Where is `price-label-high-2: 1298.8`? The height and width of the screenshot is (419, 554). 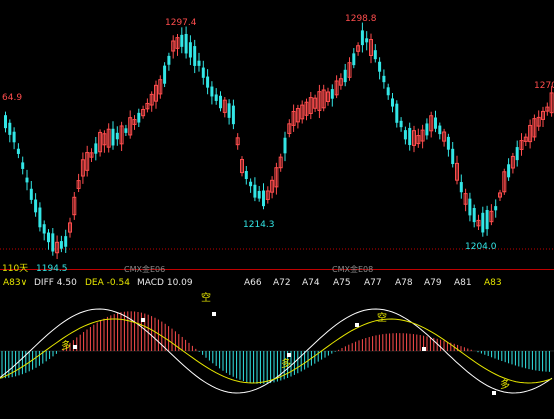 price-label-high-2: 1298.8 is located at coordinates (361, 19).